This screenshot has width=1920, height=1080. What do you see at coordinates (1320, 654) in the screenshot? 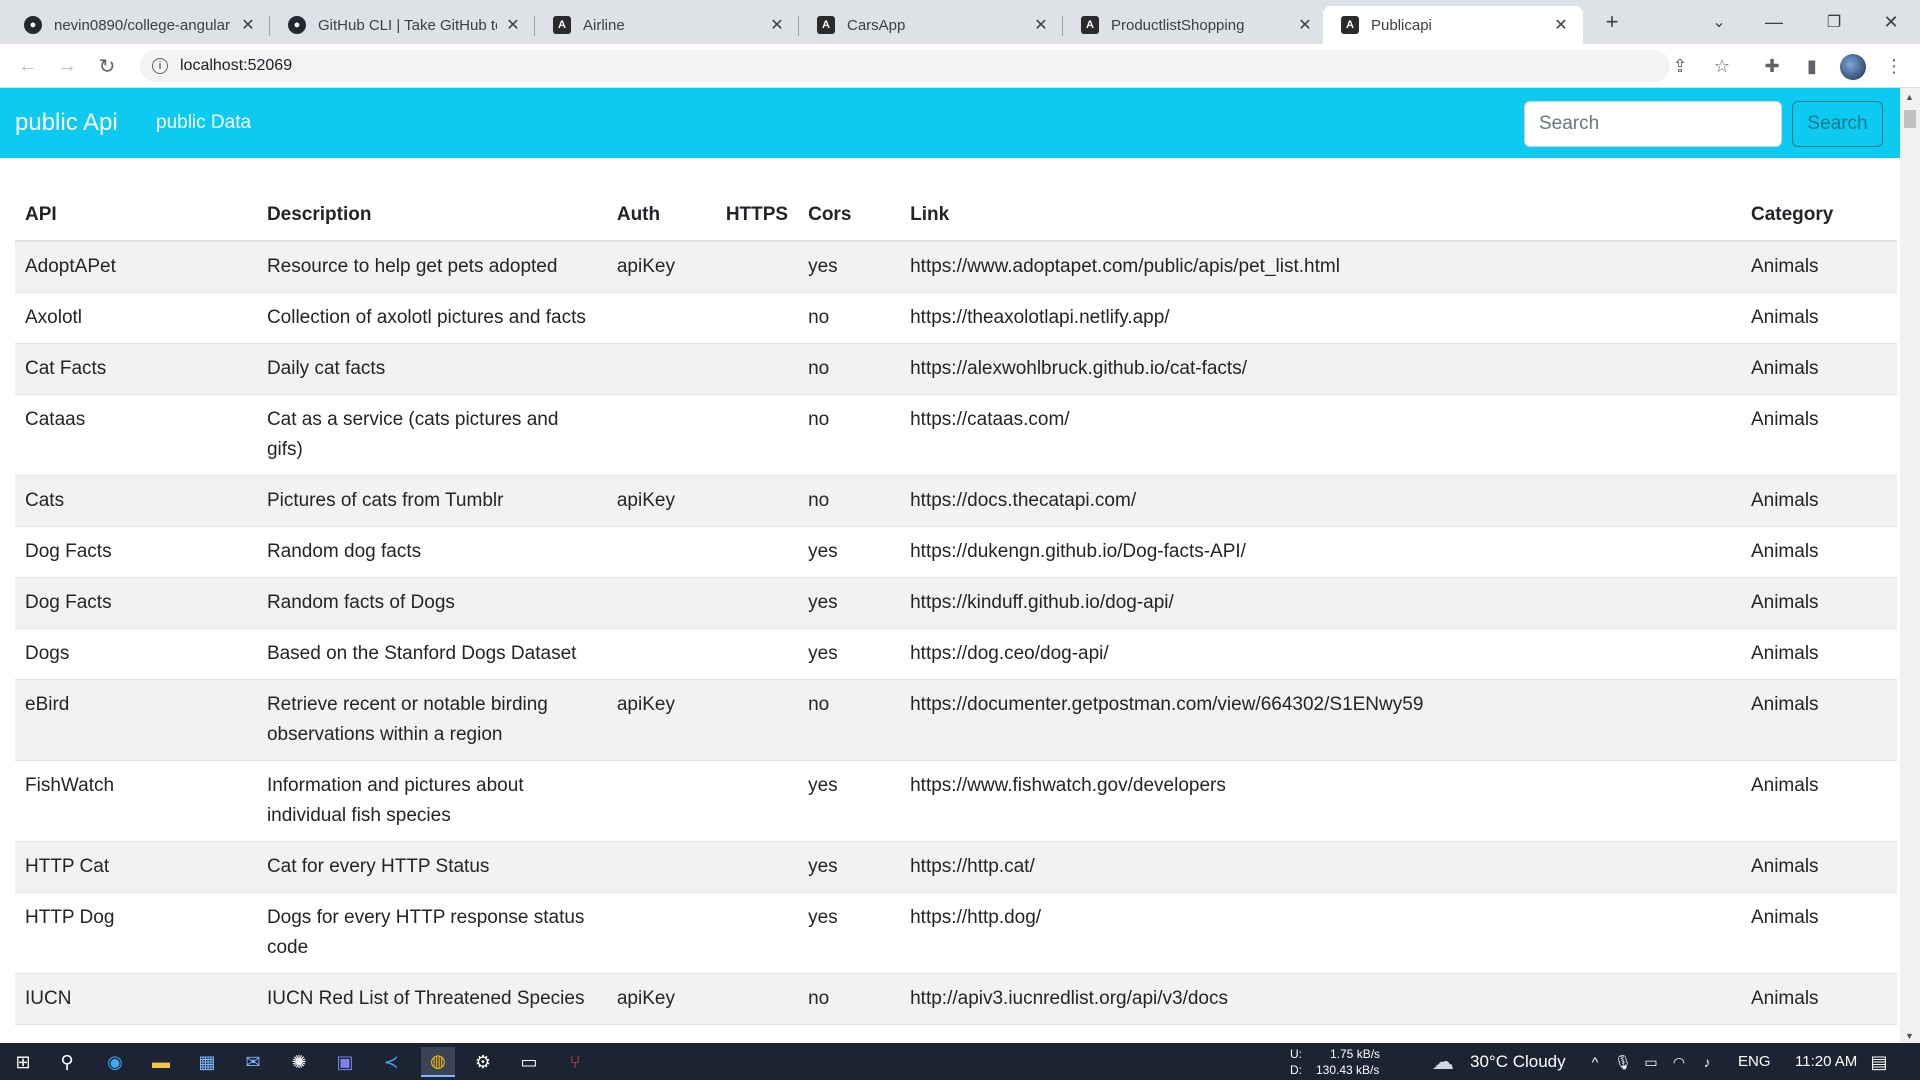
I see `cell-link: https://dog.ceo/dog-api/` at bounding box center [1320, 654].